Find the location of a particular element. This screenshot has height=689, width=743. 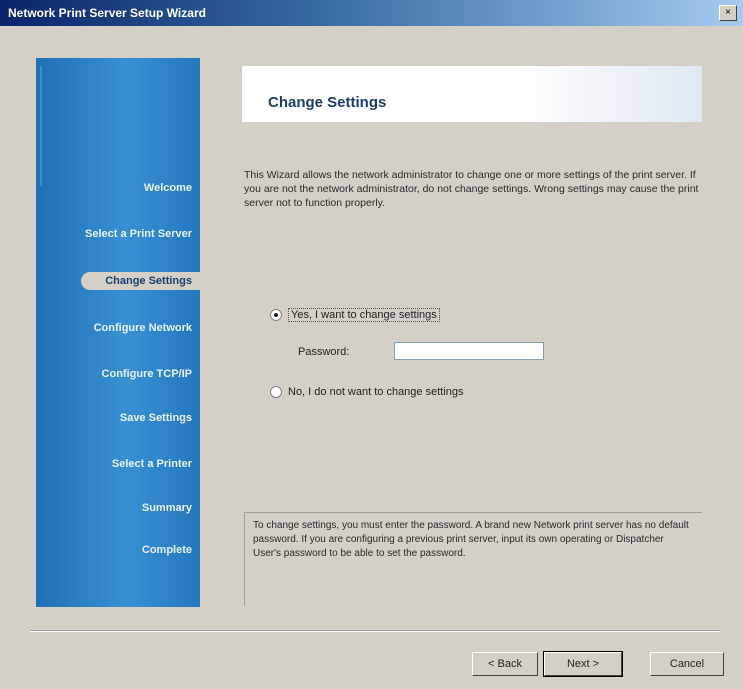

sidebar-item-configure-tcpip: Configure TCP/IP is located at coordinates (147, 374).